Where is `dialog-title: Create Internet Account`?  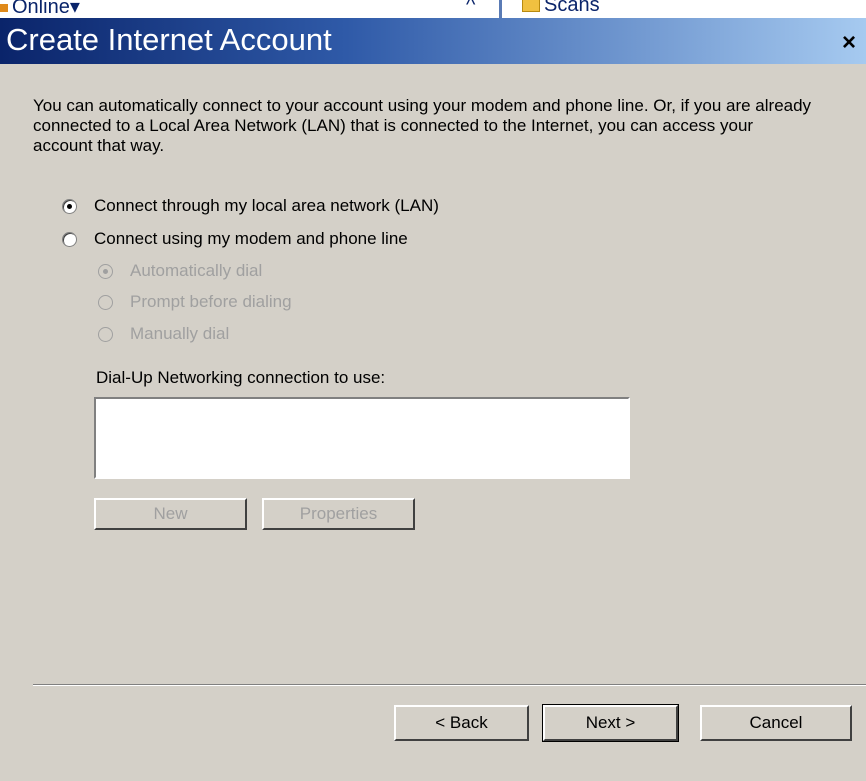
dialog-title: Create Internet Account is located at coordinates (169, 39).